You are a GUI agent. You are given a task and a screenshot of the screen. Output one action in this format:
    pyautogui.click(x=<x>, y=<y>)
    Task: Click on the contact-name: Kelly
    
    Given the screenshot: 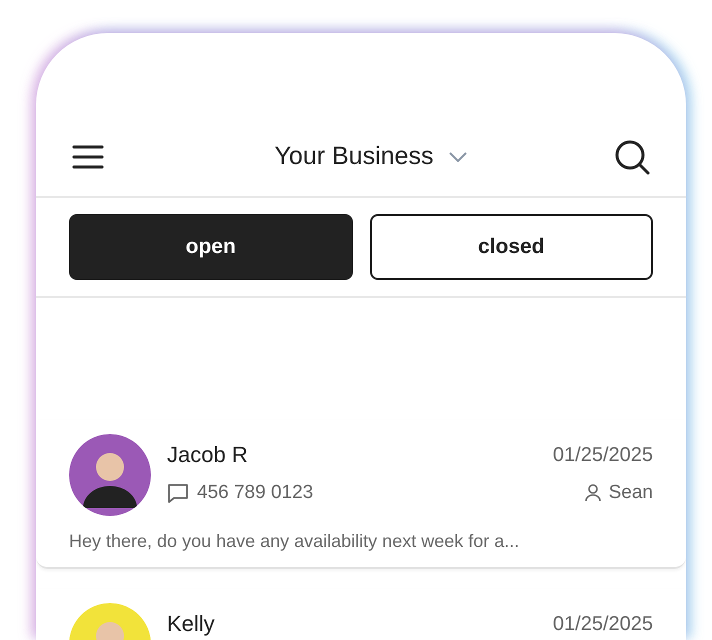 What is the action you would take?
    pyautogui.click(x=191, y=624)
    